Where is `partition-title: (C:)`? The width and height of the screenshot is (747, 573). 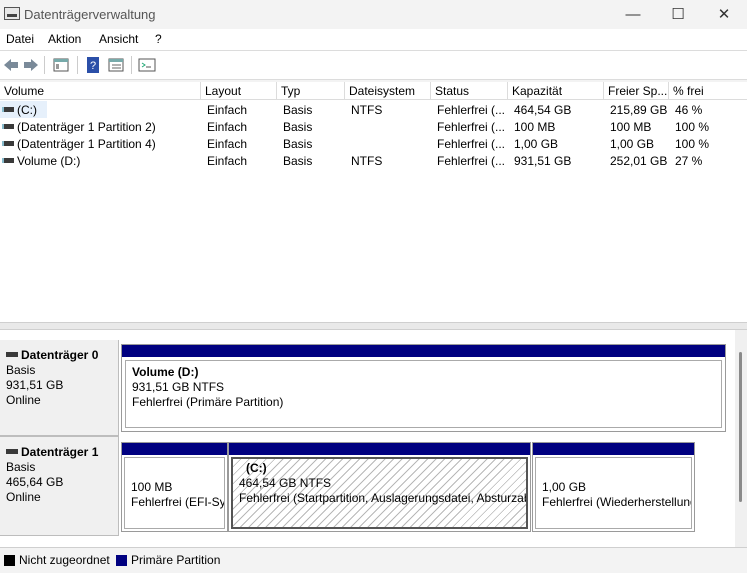
partition-title: (C:) is located at coordinates (256, 468).